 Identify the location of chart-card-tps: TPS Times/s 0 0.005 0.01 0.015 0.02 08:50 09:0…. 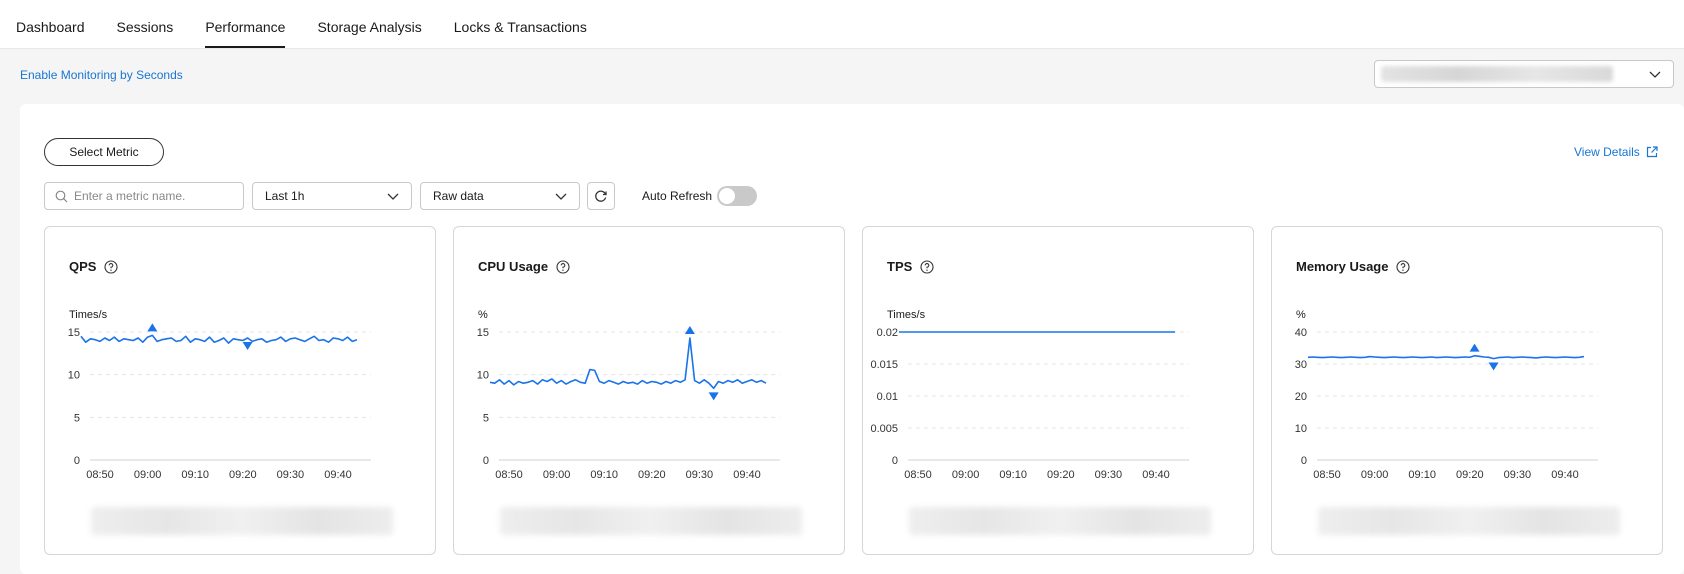
(1058, 390).